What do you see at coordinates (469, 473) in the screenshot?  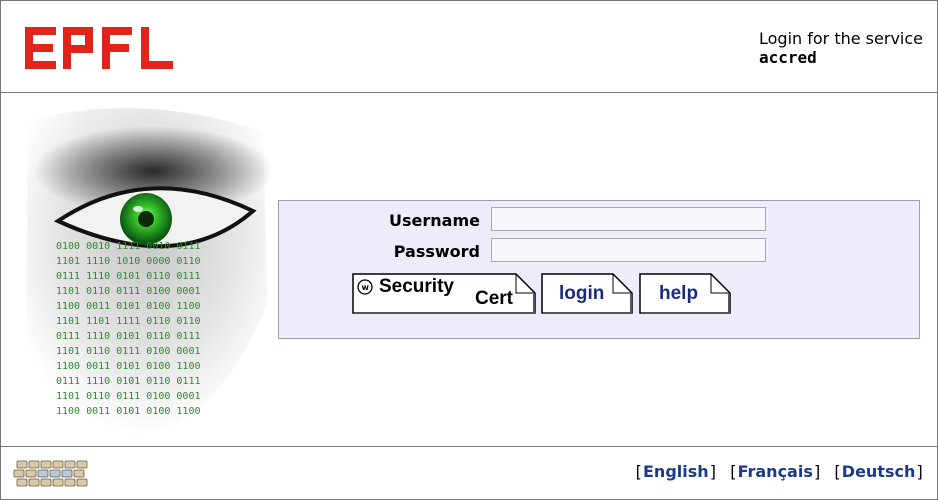 I see `footer: [English] [Français] [Deutsch]` at bounding box center [469, 473].